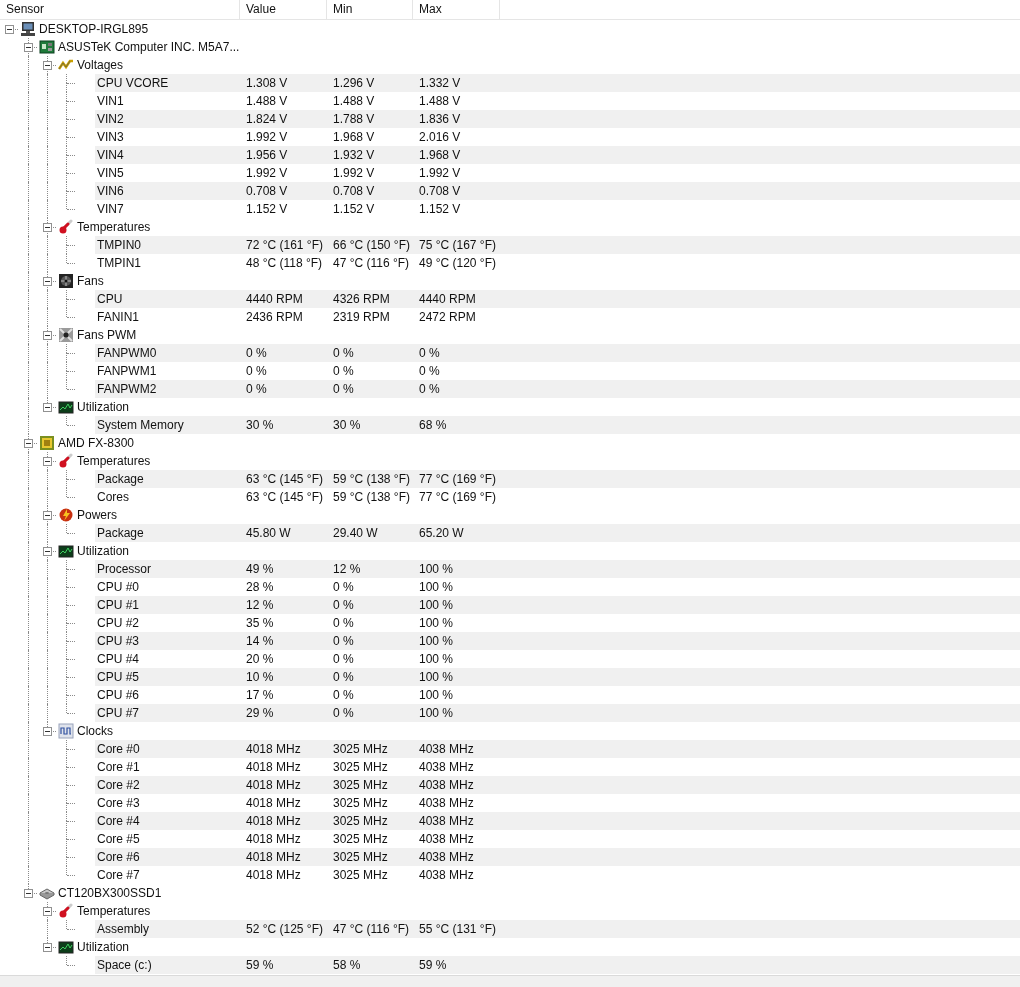 Image resolution: width=1020 pixels, height=987 pixels. Describe the element at coordinates (119, 263) in the screenshot. I see `sensor-name: TMPIN1` at that location.